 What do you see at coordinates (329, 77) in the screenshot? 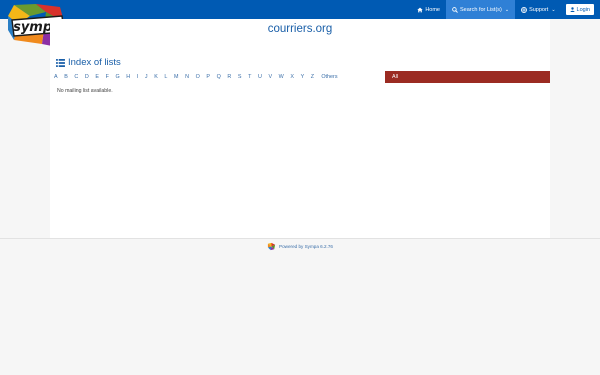
I see `letter-filter-others: Others` at bounding box center [329, 77].